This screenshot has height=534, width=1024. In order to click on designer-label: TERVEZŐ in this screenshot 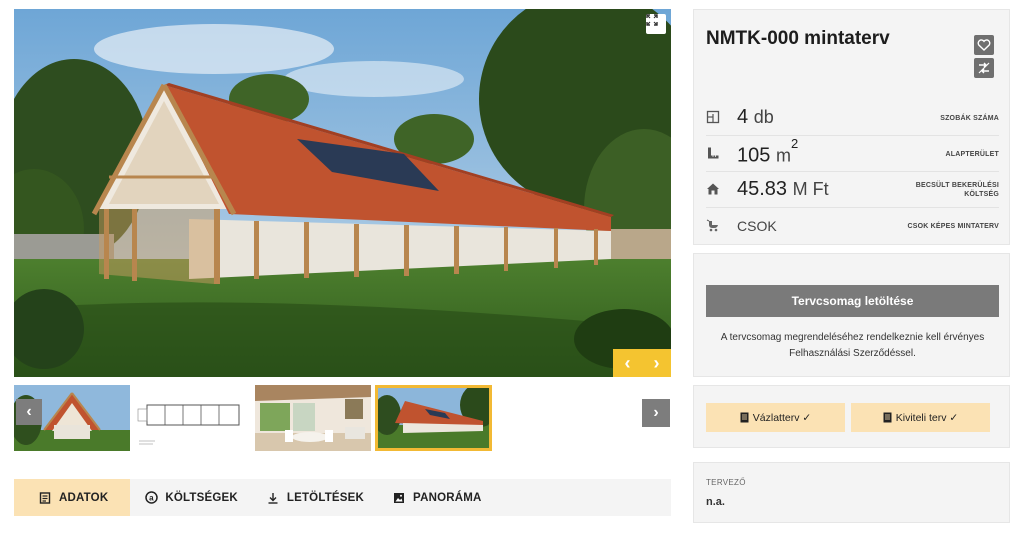, I will do `click(726, 482)`.